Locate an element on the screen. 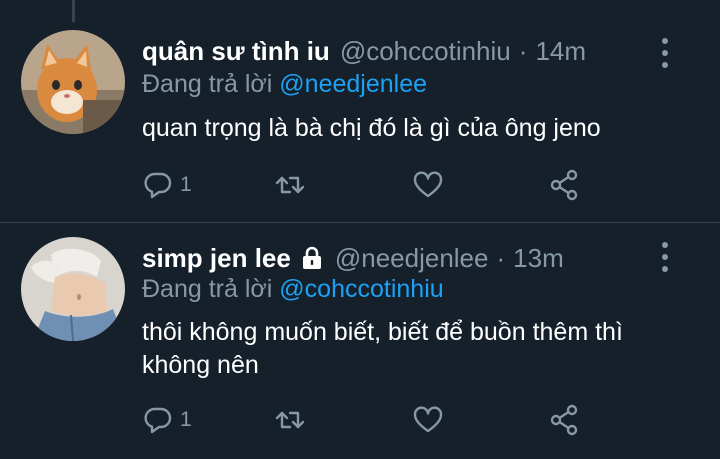 This screenshot has height=459, width=720. reply-to-mention: @needjenlee is located at coordinates (353, 84).